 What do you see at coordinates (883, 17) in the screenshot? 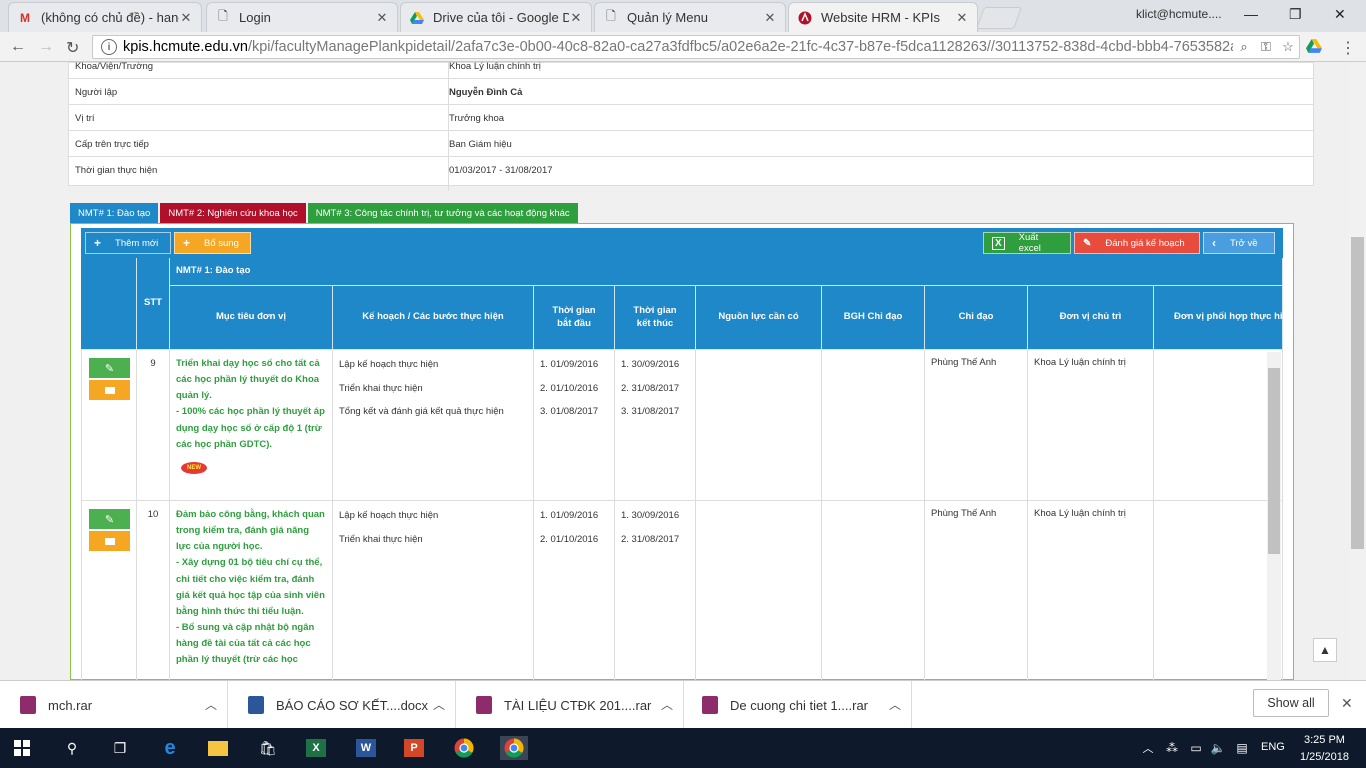
I see `browser-tab-hrm: Website HRM - KPIs ✕` at bounding box center [883, 17].